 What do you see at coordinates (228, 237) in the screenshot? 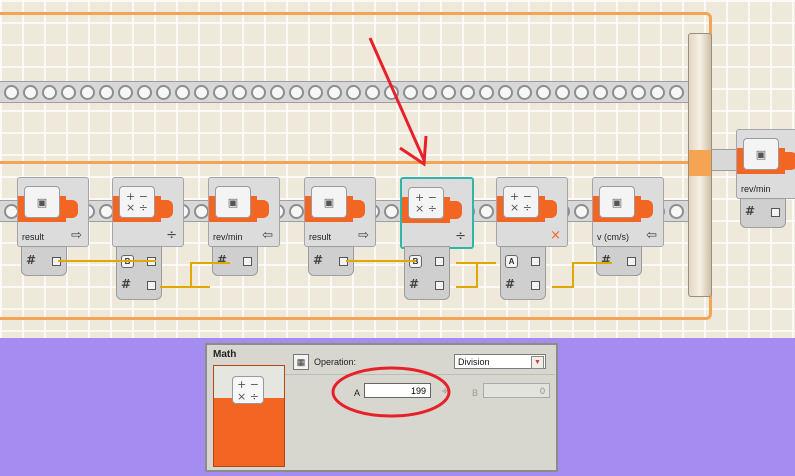
I see `block-label: rev/min` at bounding box center [228, 237].